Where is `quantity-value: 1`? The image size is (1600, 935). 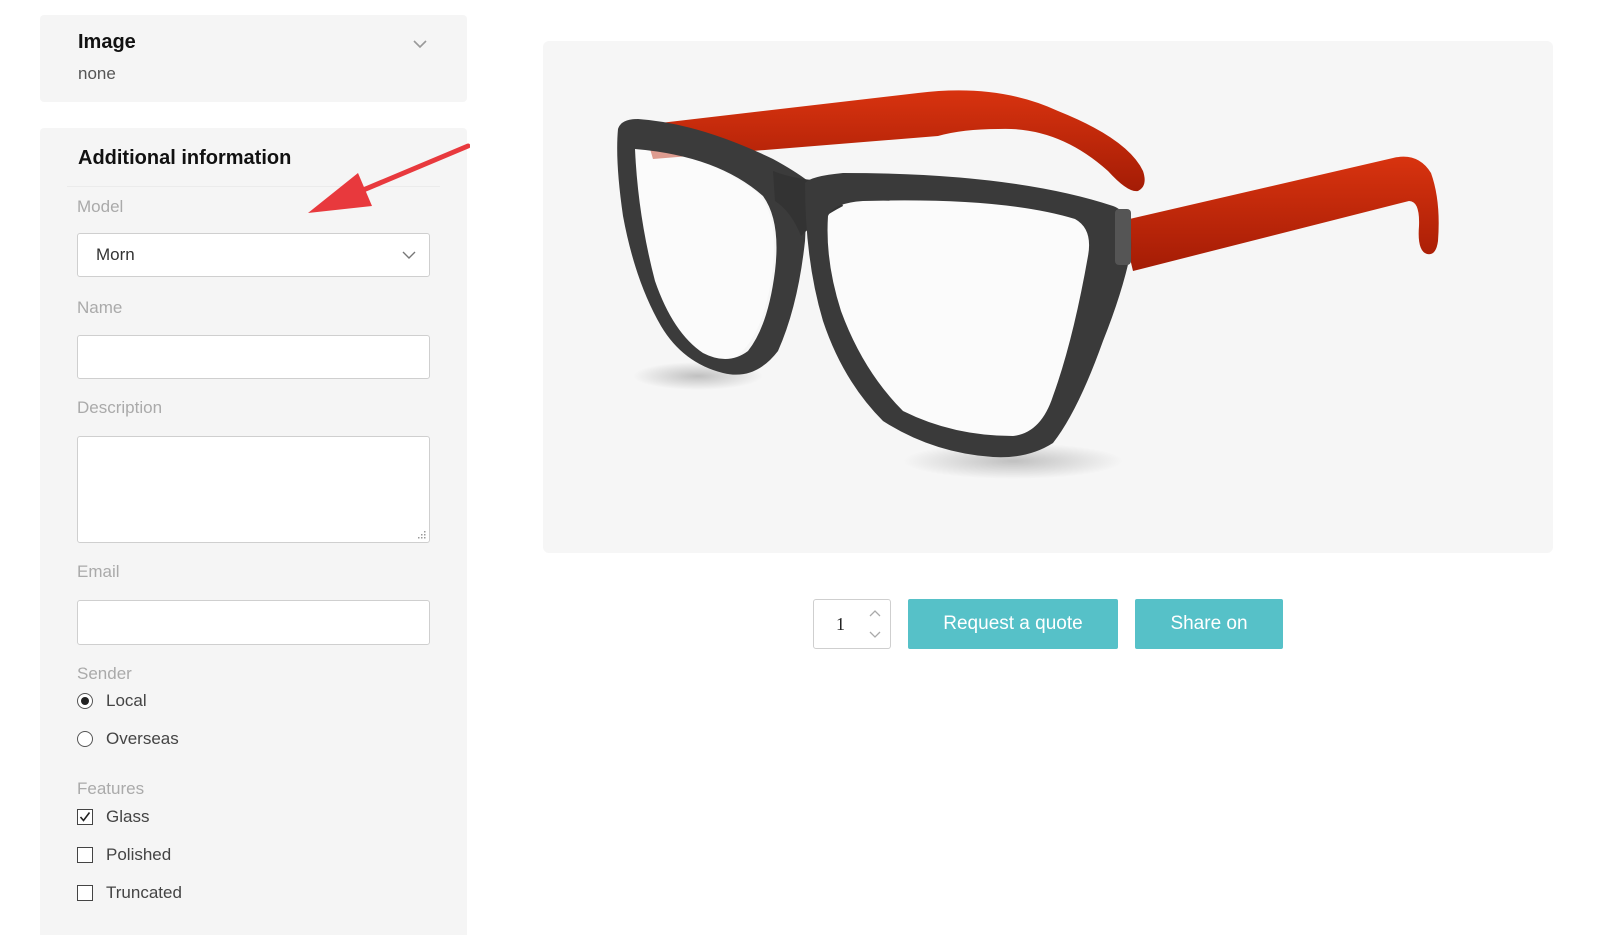 quantity-value: 1 is located at coordinates (840, 624).